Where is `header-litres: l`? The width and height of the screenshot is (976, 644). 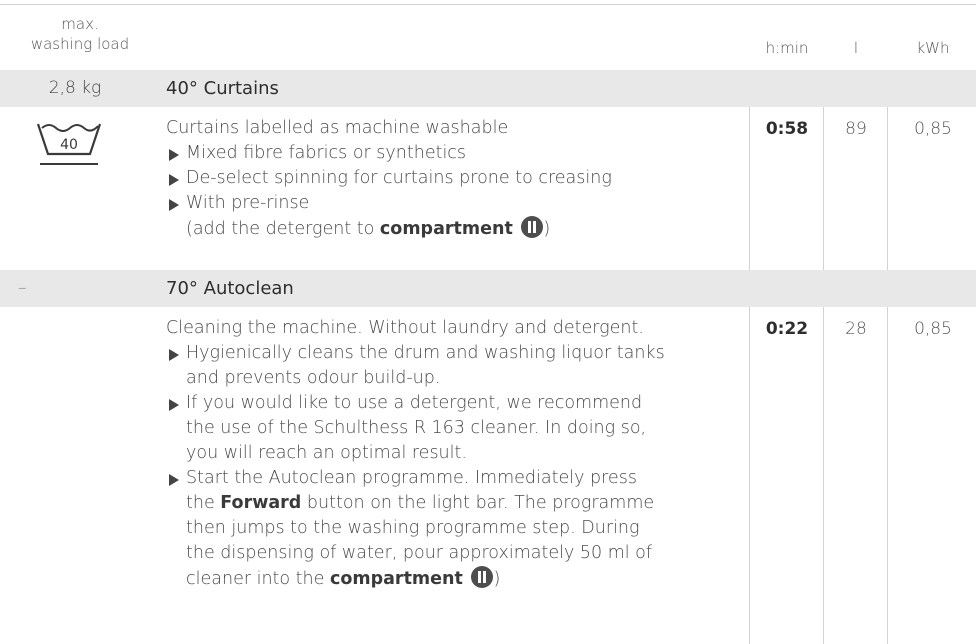
header-litres: l is located at coordinates (856, 48).